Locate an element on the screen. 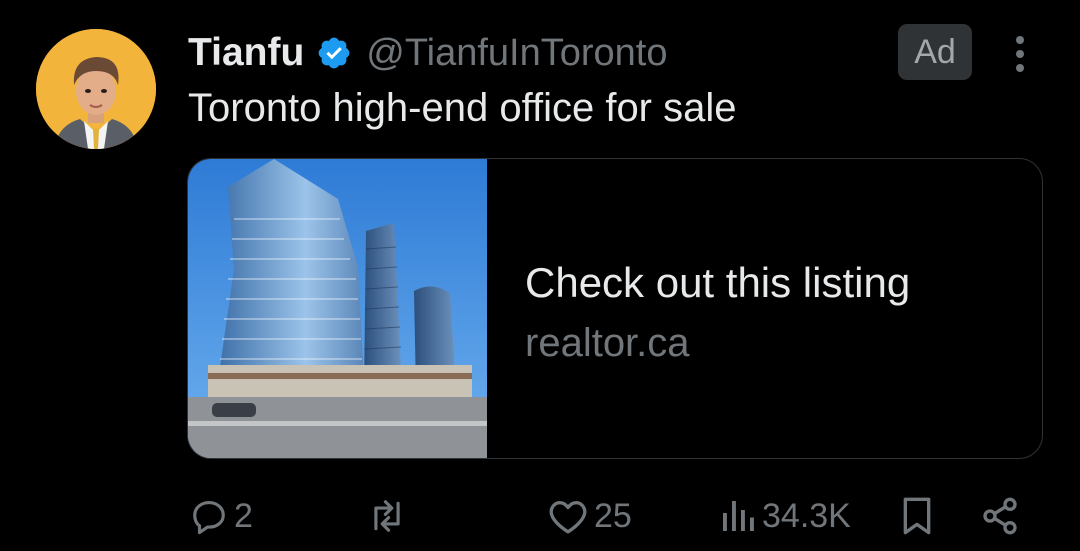  views-chart-icon is located at coordinates (738, 516).